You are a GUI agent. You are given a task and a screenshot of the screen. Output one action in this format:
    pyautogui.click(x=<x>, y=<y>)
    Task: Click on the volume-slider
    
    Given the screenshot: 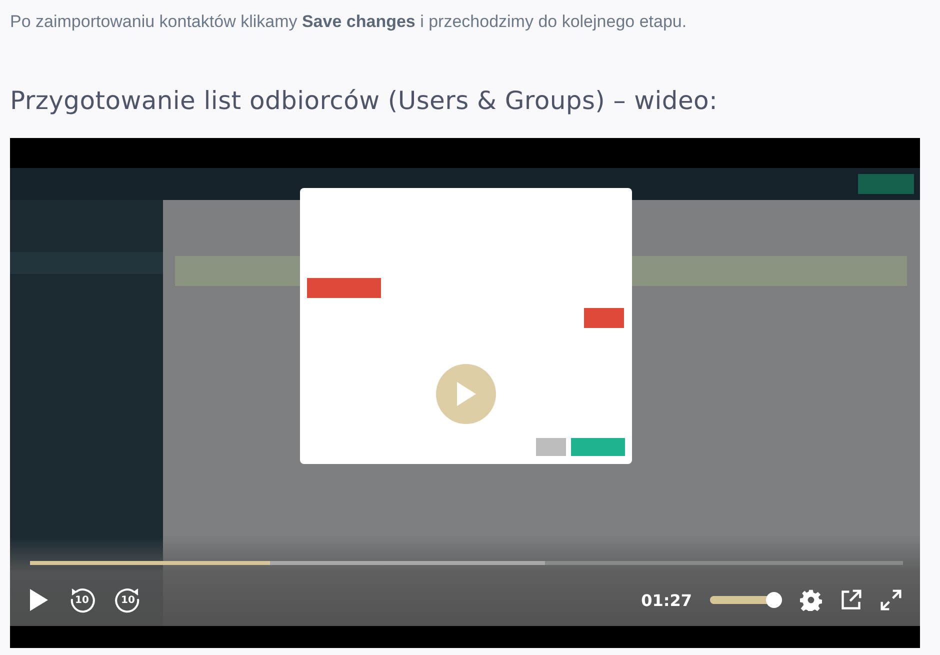 What is the action you would take?
    pyautogui.click(x=746, y=600)
    